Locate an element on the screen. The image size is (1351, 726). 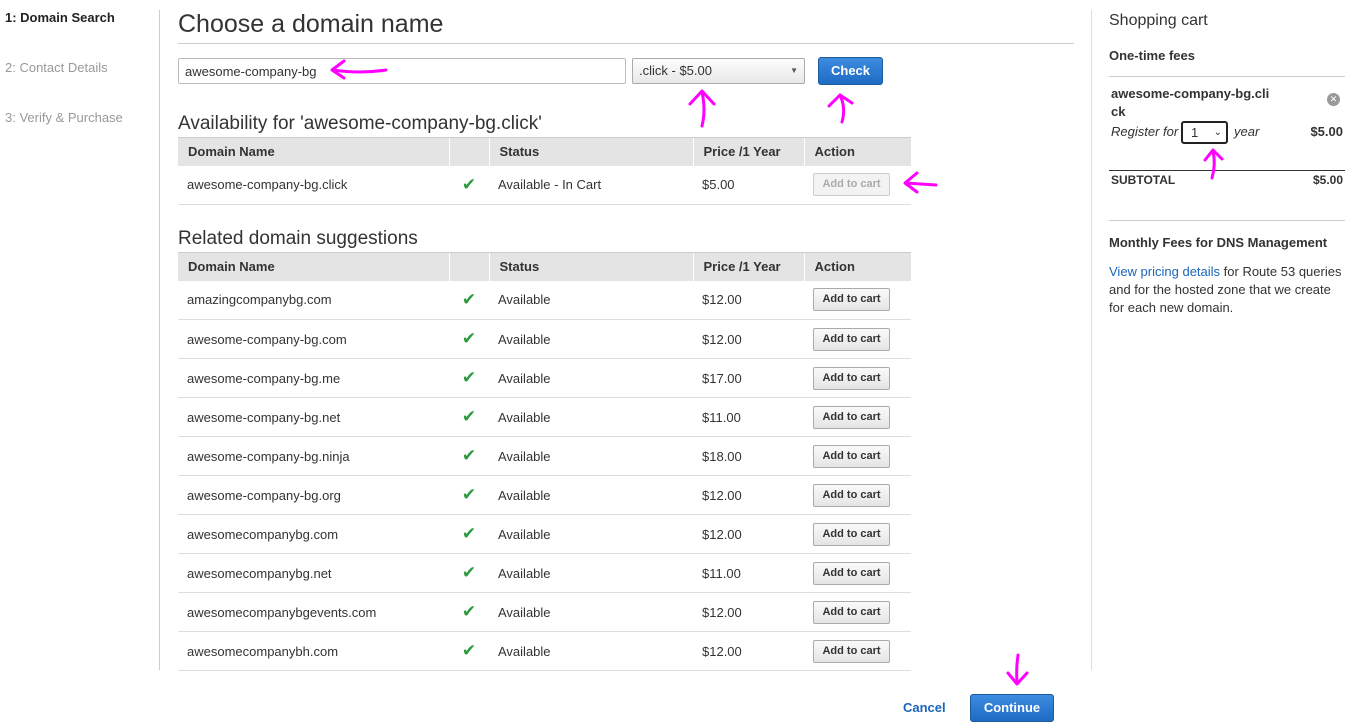
subtotal-value: $5.00 is located at coordinates (1327, 180).